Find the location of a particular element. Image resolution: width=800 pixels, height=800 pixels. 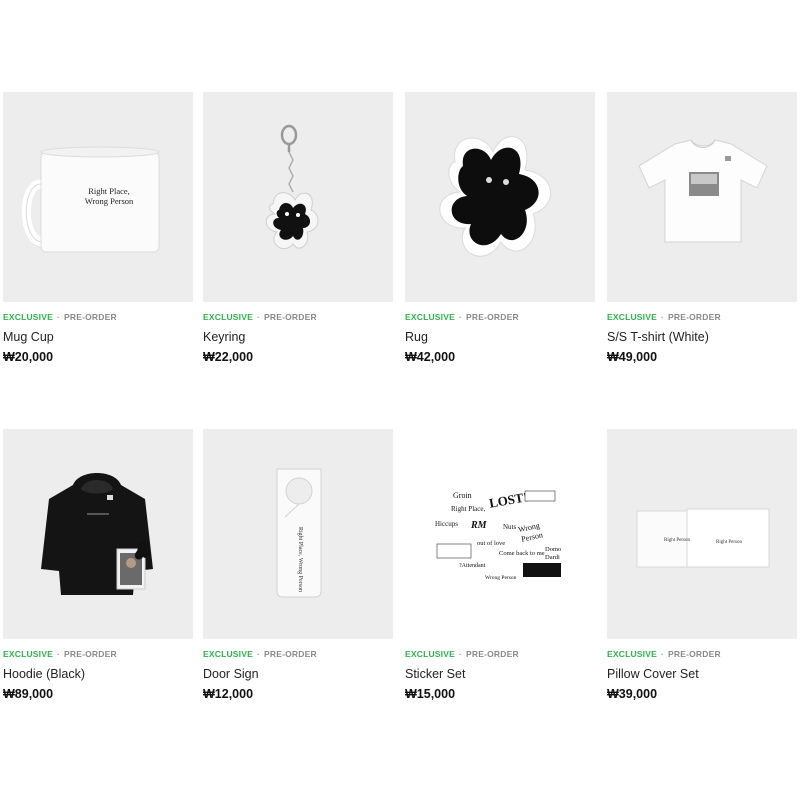

product-image-rug is located at coordinates (500, 197).